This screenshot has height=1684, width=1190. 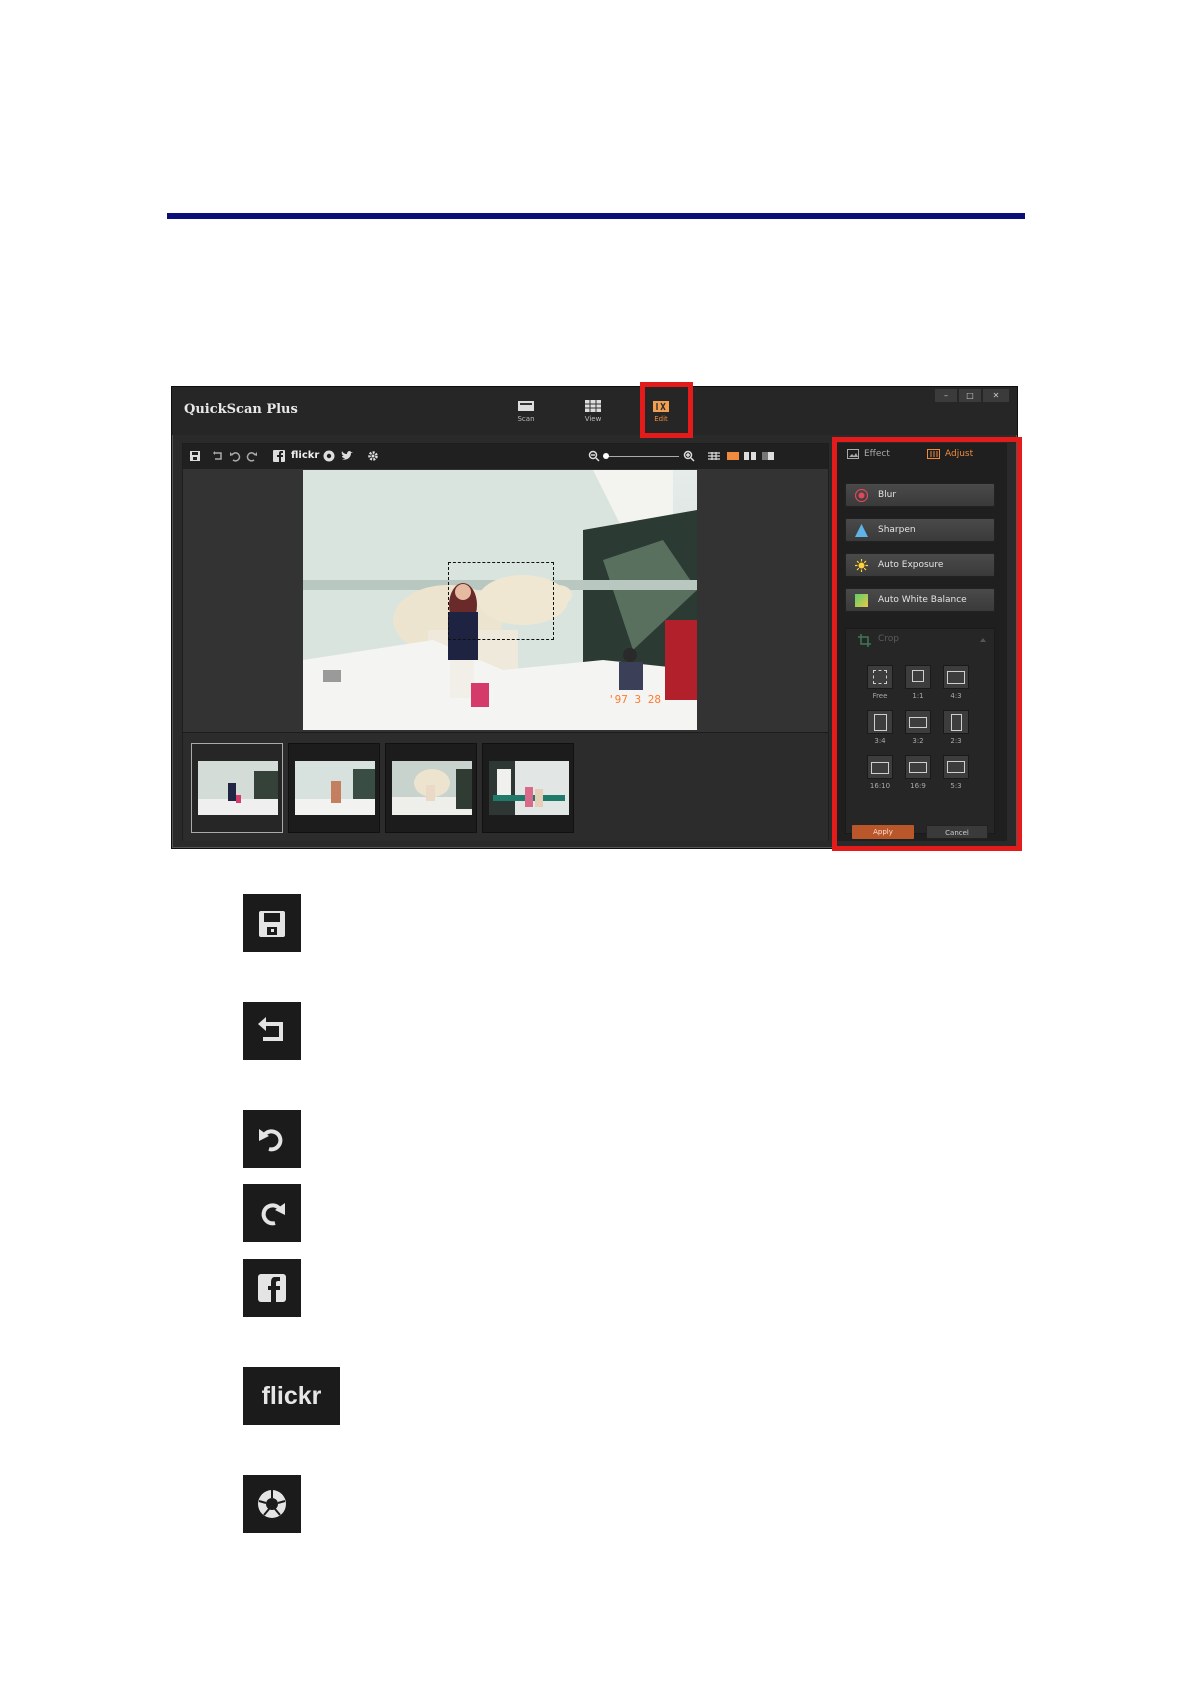 What do you see at coordinates (373, 456) in the screenshot?
I see `settings-gear-icon` at bounding box center [373, 456].